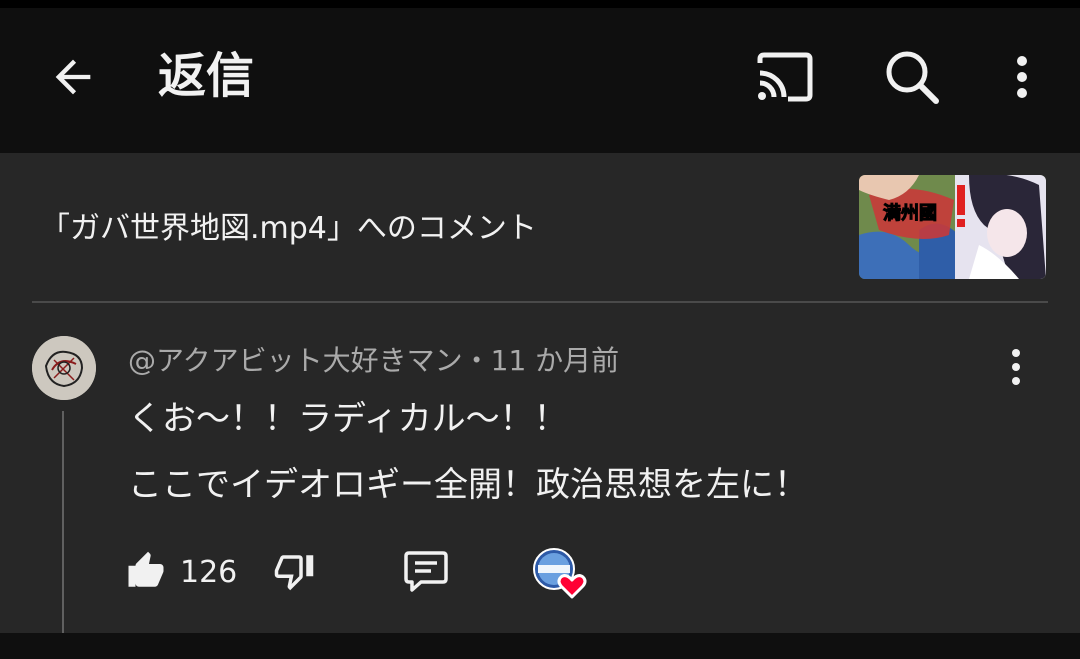 The height and width of the screenshot is (659, 1080). What do you see at coordinates (206, 76) in the screenshot?
I see `page-title: 返信` at bounding box center [206, 76].